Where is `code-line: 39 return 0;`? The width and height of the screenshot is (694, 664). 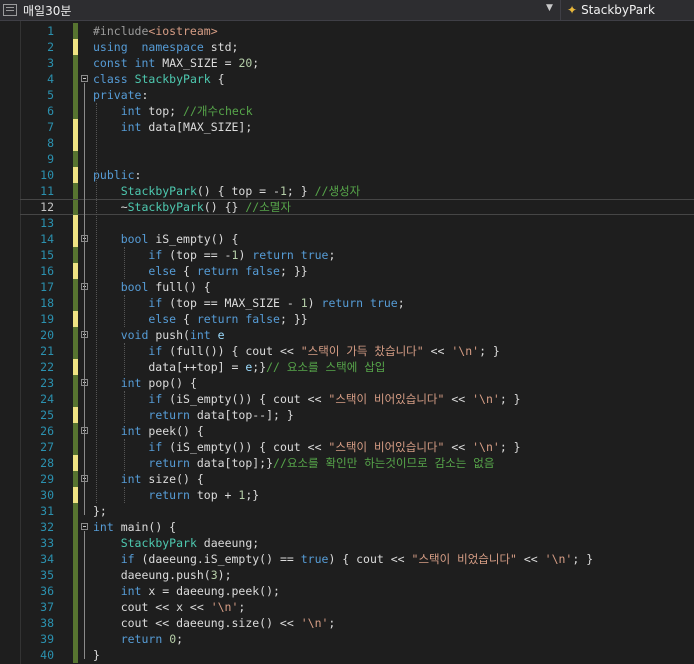 code-line: 39 return 0; is located at coordinates (357, 639).